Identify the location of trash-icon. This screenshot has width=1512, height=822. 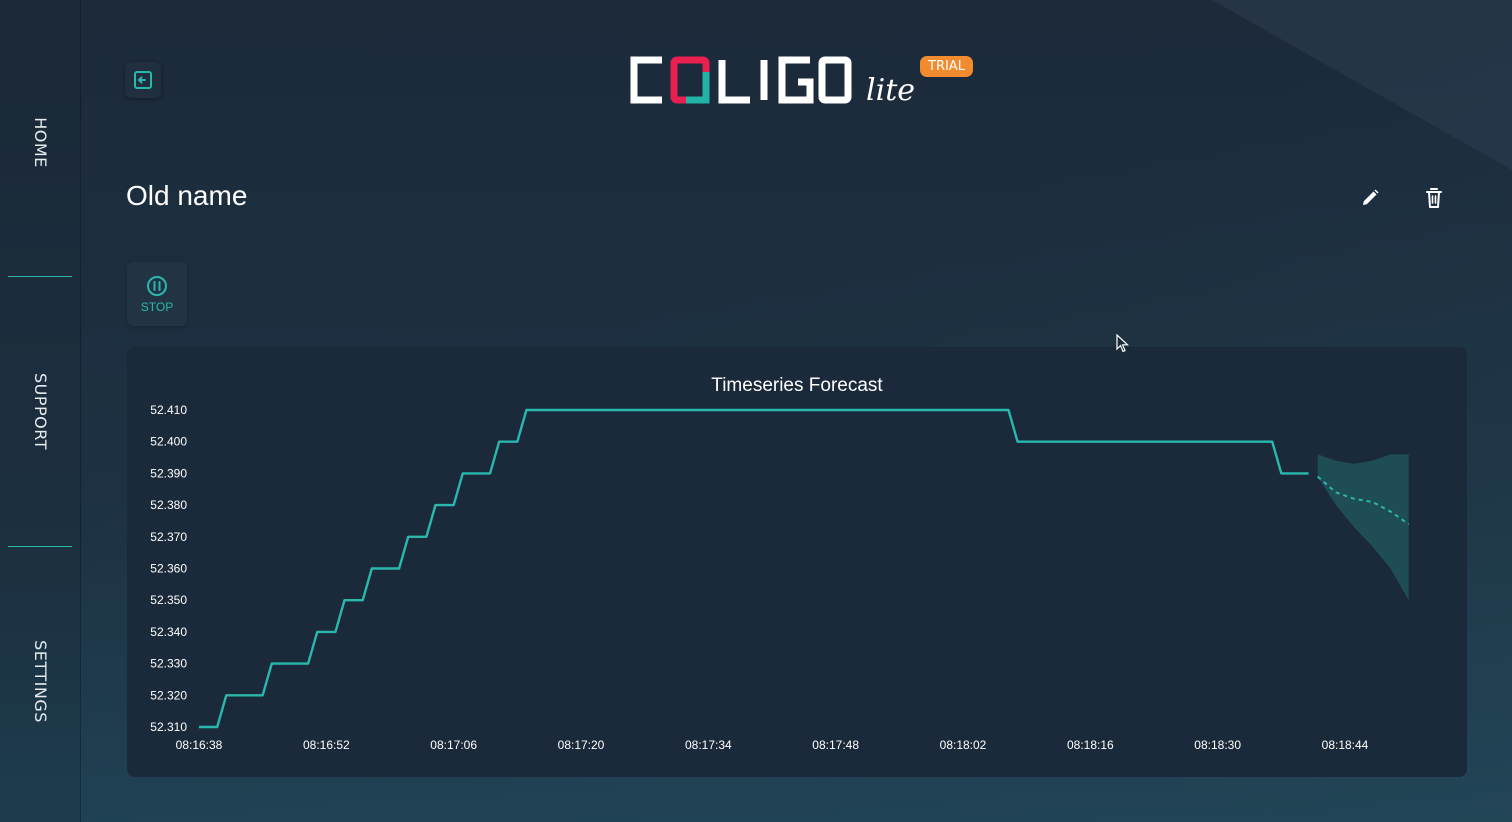
(1434, 198).